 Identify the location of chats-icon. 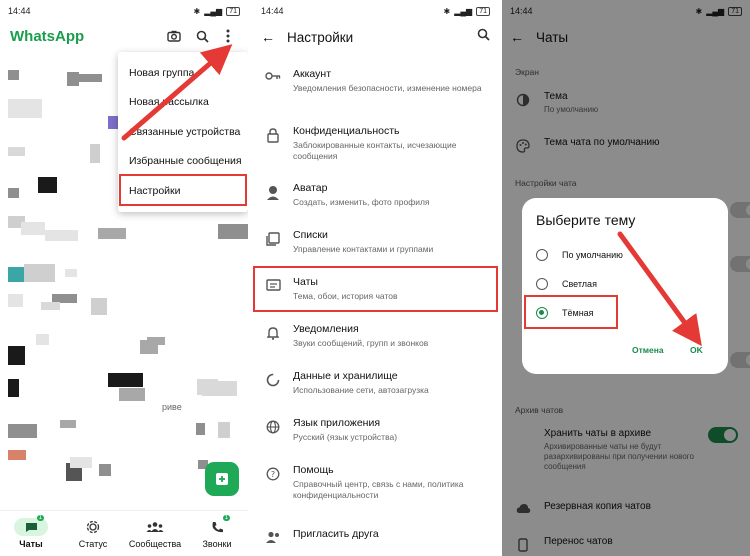
(31, 527).